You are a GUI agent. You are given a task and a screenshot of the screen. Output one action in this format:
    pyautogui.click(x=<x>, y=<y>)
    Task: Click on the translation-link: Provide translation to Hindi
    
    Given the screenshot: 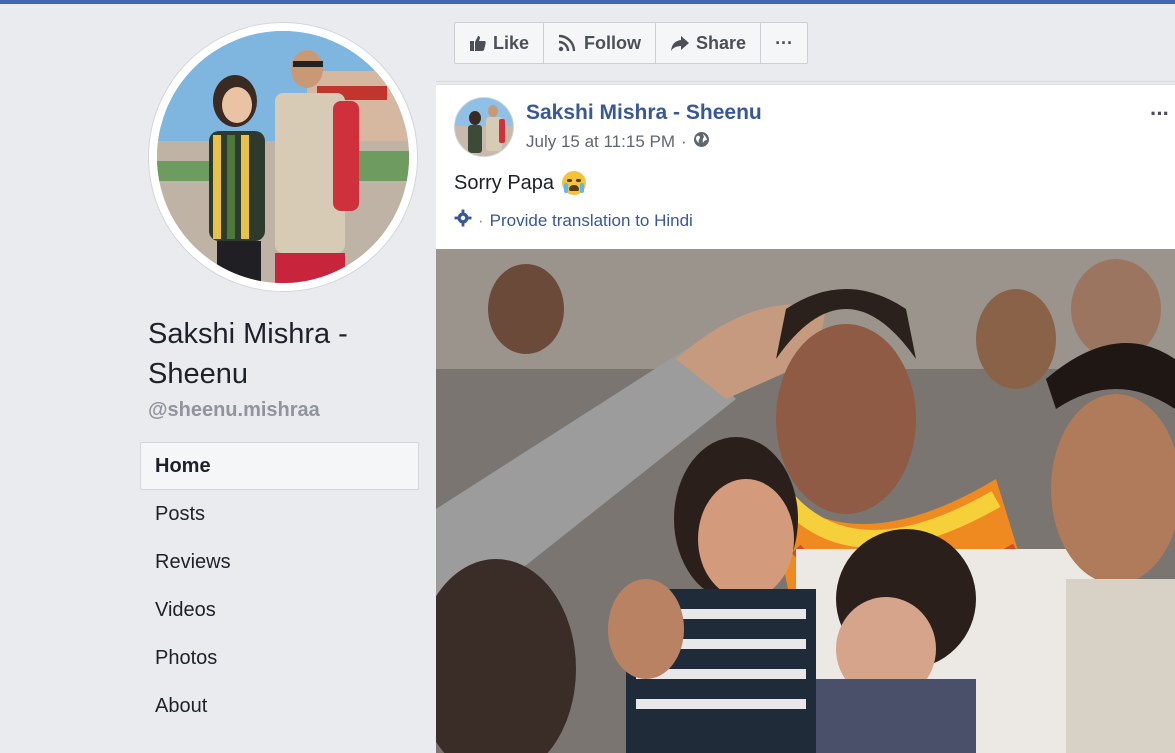 What is the action you would take?
    pyautogui.click(x=591, y=221)
    